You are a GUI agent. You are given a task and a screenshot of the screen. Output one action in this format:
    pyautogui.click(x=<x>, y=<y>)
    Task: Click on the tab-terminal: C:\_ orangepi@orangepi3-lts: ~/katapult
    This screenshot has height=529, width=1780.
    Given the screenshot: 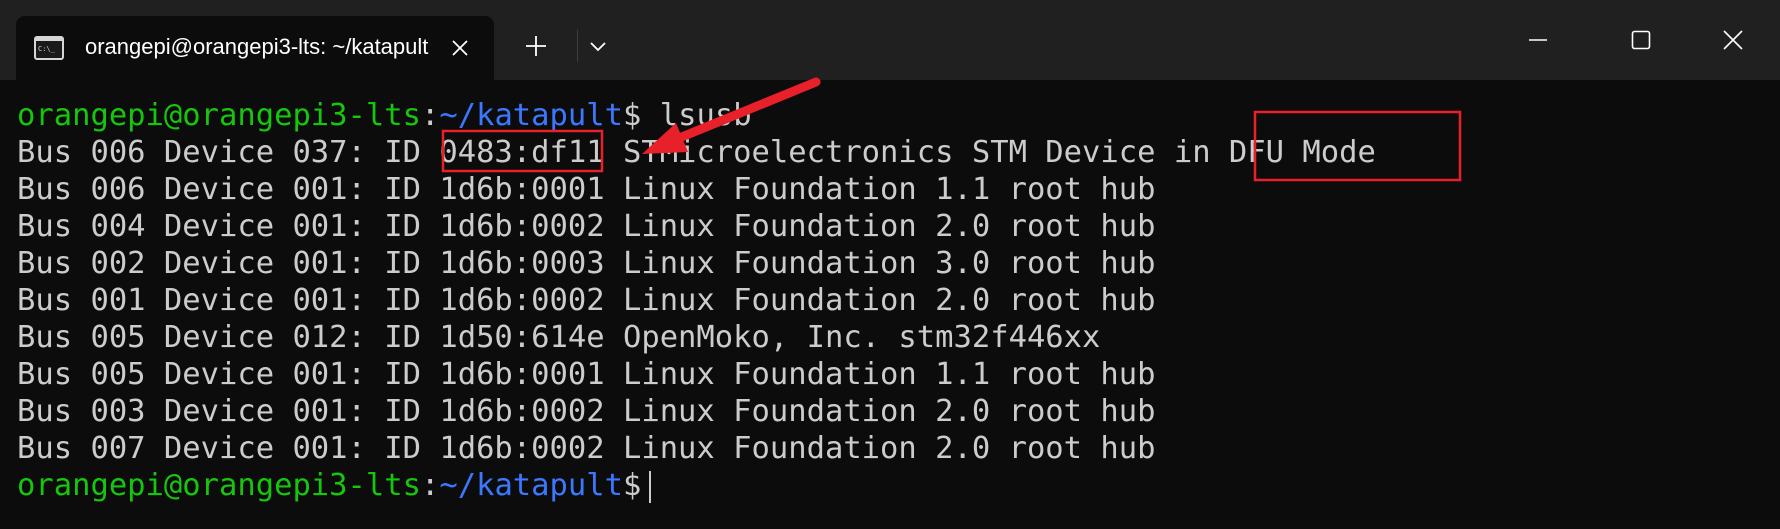 What is the action you would take?
    pyautogui.click(x=255, y=48)
    